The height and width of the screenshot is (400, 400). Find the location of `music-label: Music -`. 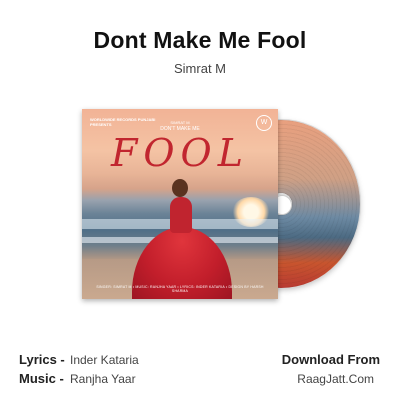

music-label: Music - is located at coordinates (41, 378).